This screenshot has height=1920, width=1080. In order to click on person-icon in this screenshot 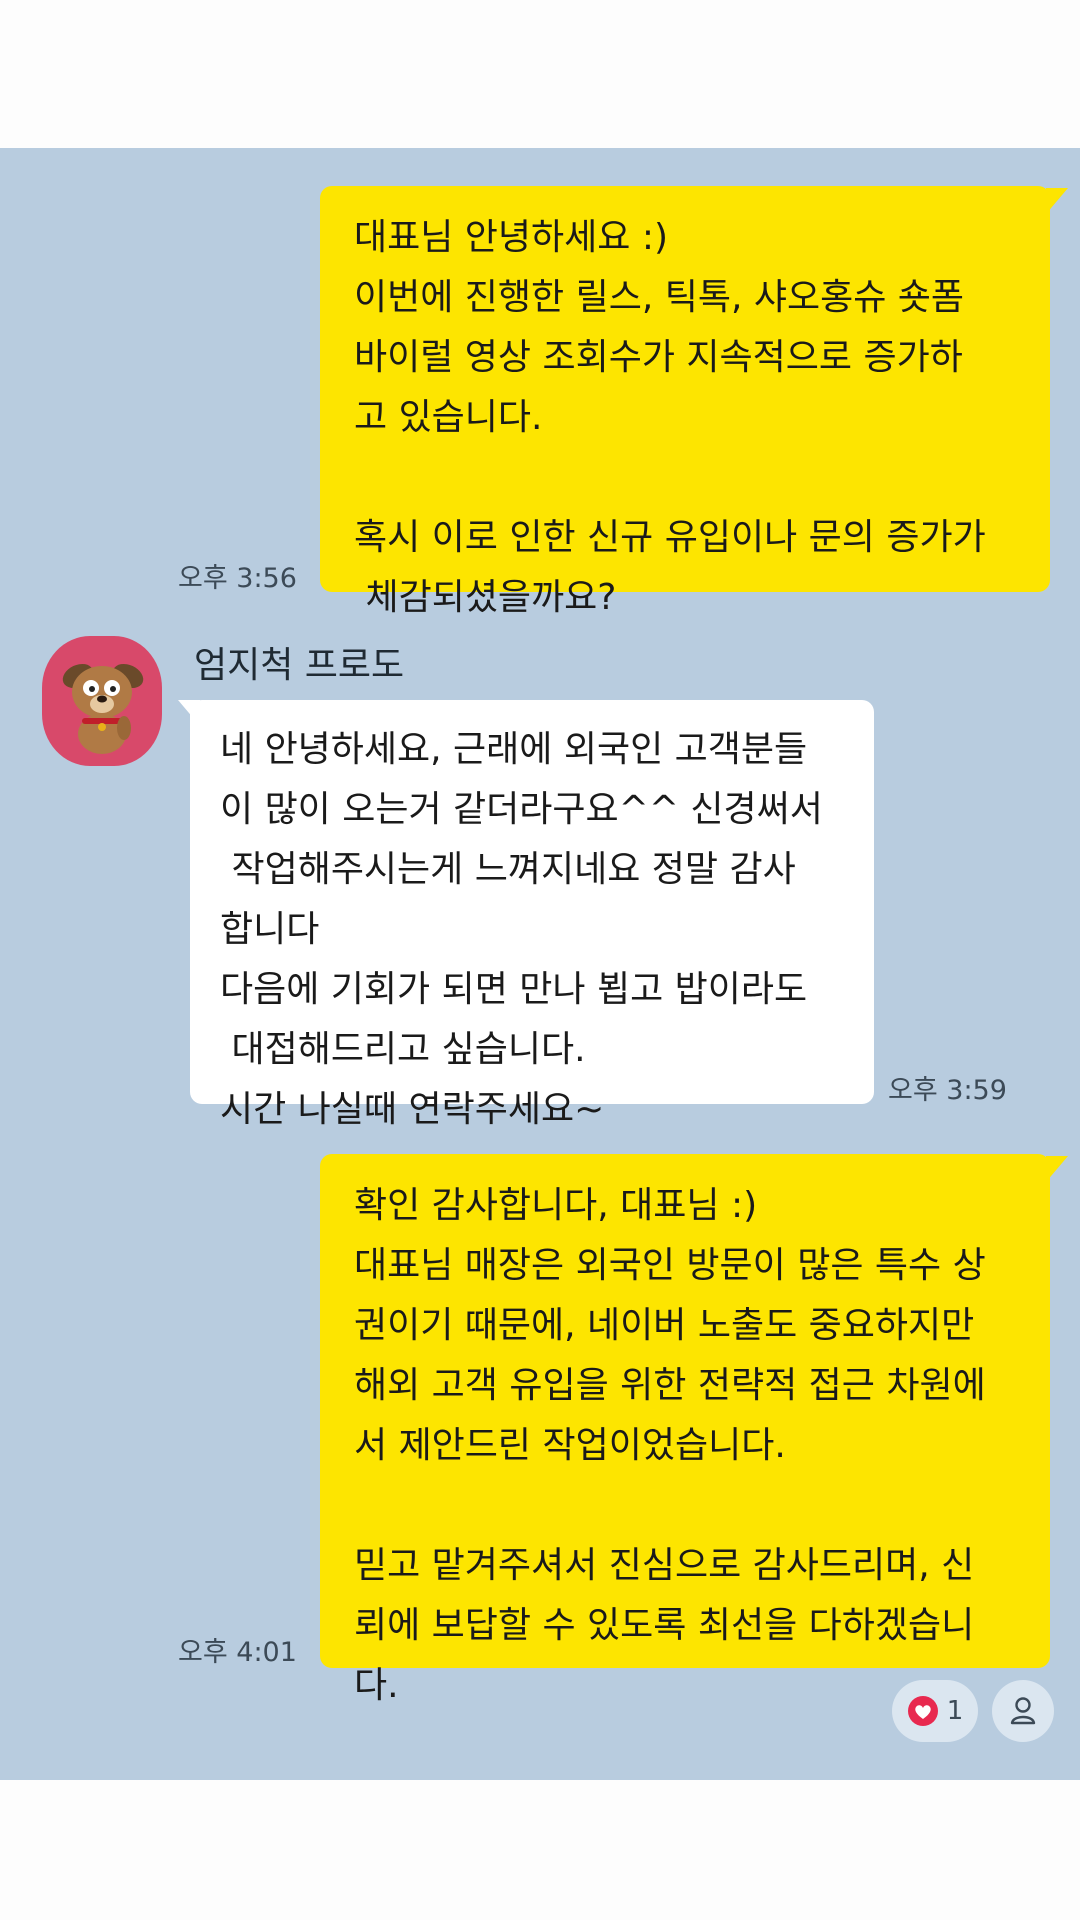, I will do `click(1023, 1711)`.